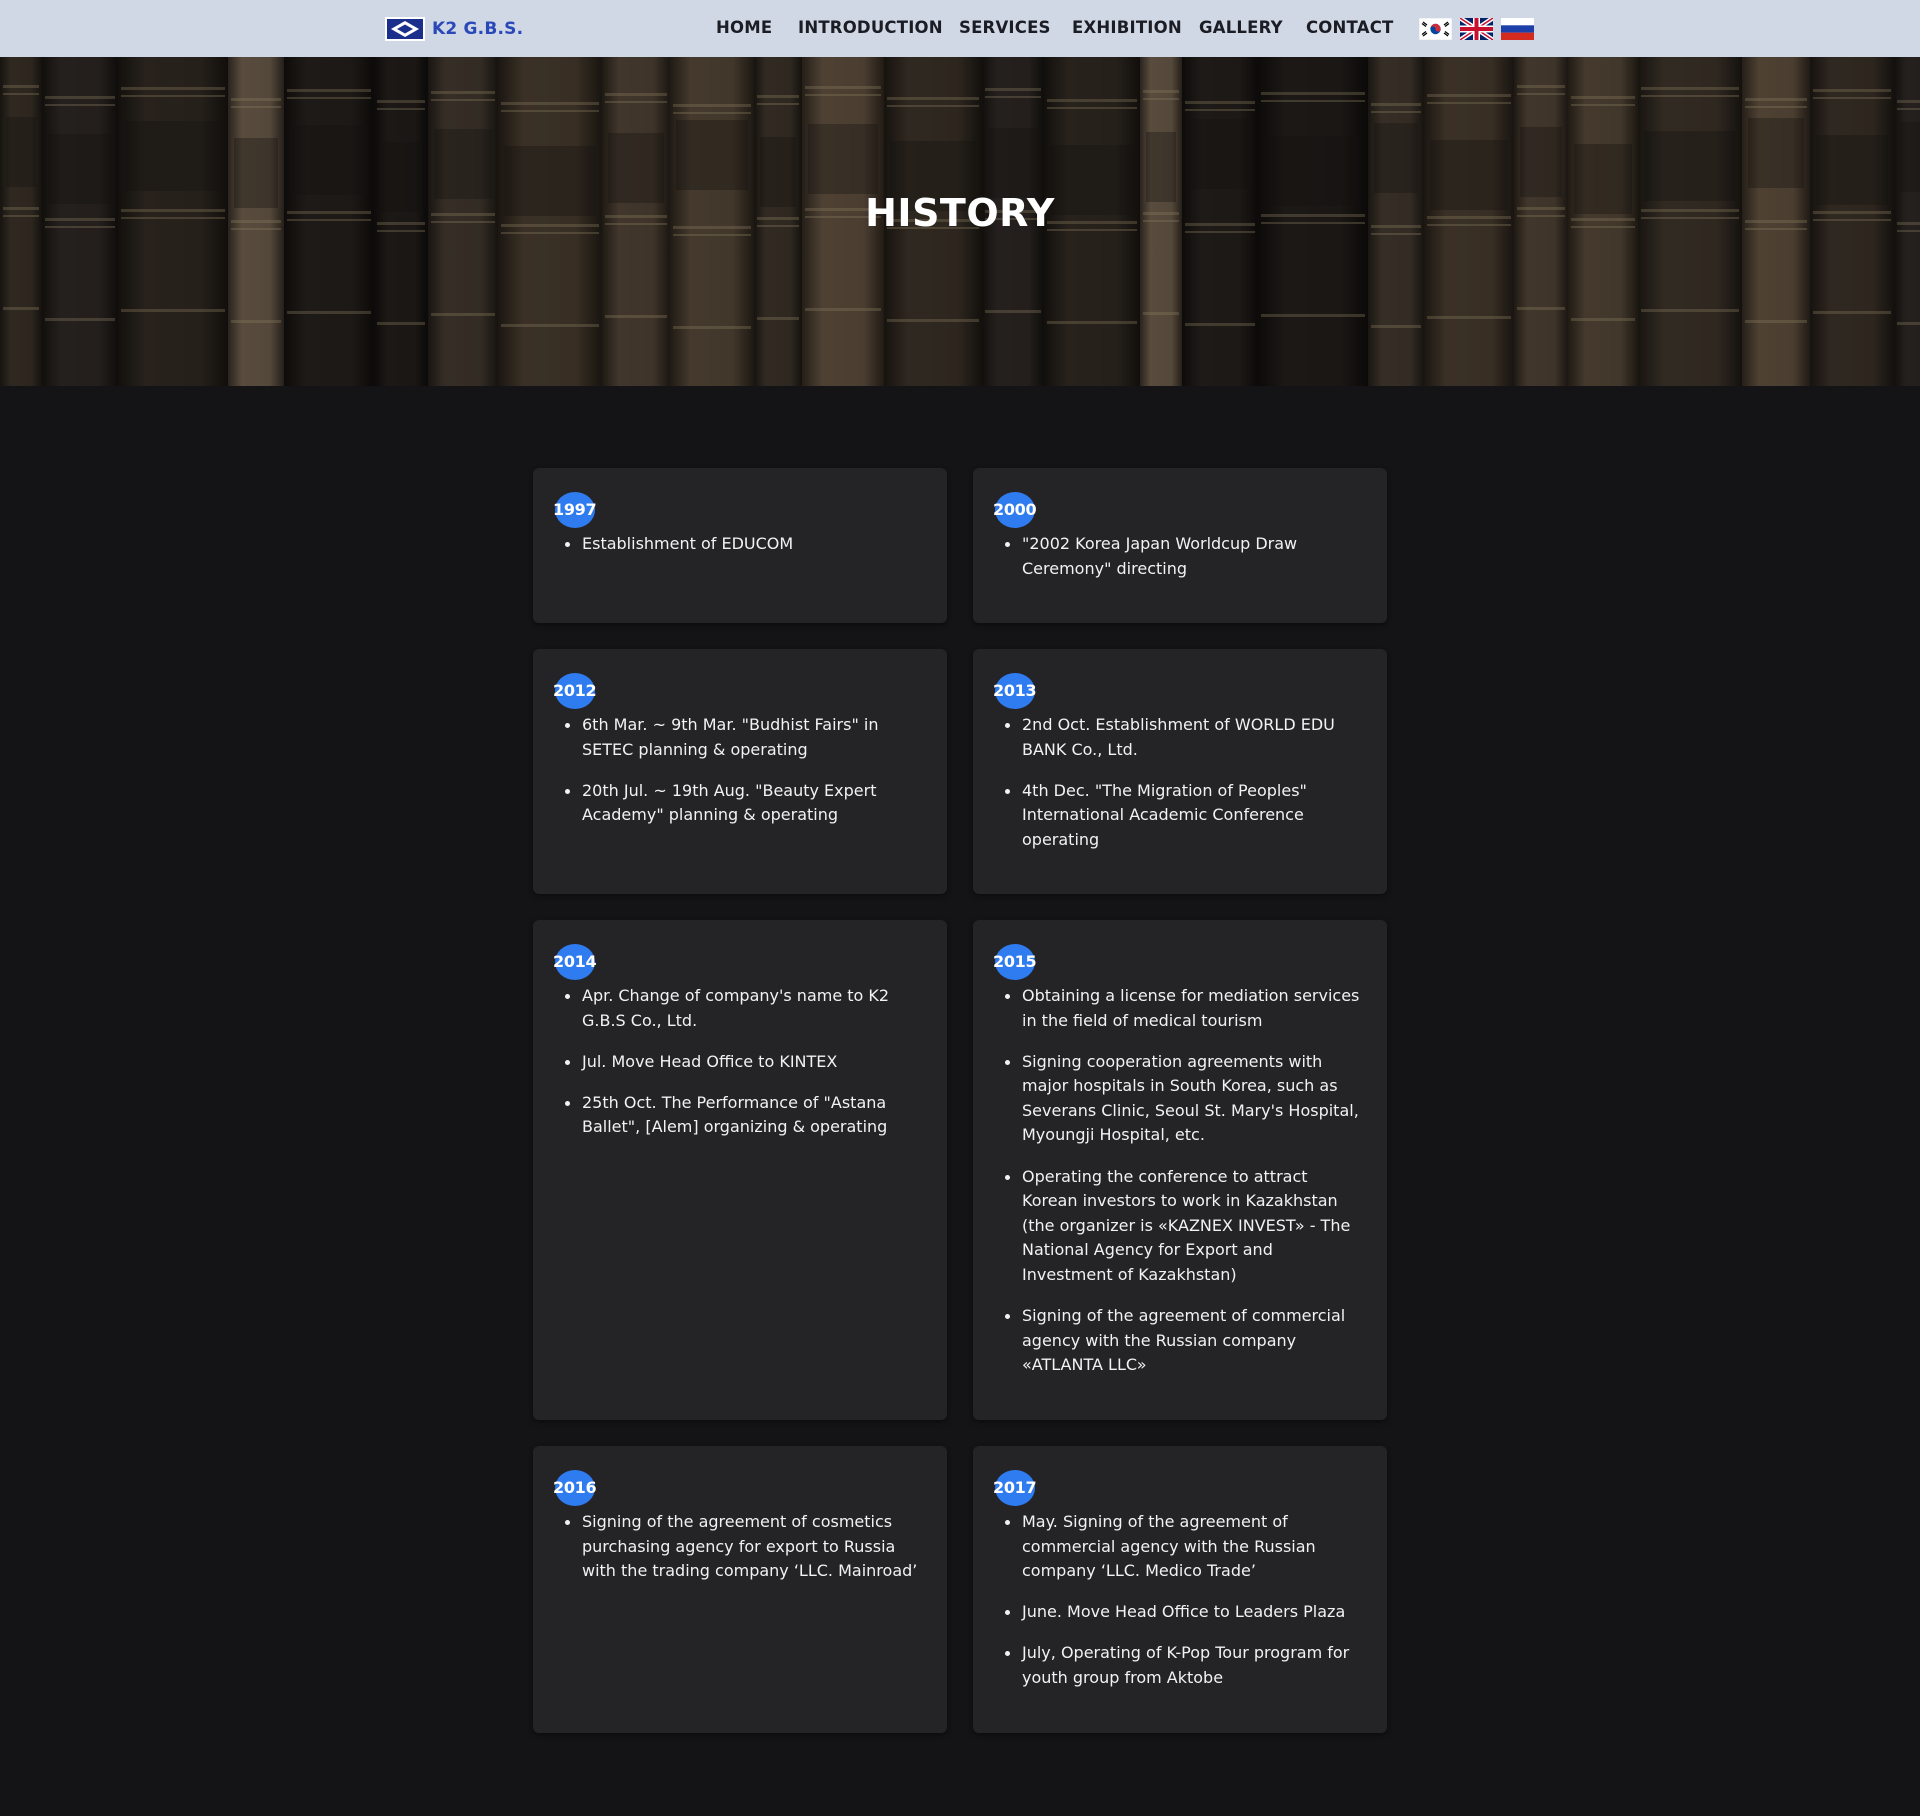 This screenshot has height=1816, width=1920. Describe the element at coordinates (1015, 961) in the screenshot. I see `year-label: 2015` at that location.